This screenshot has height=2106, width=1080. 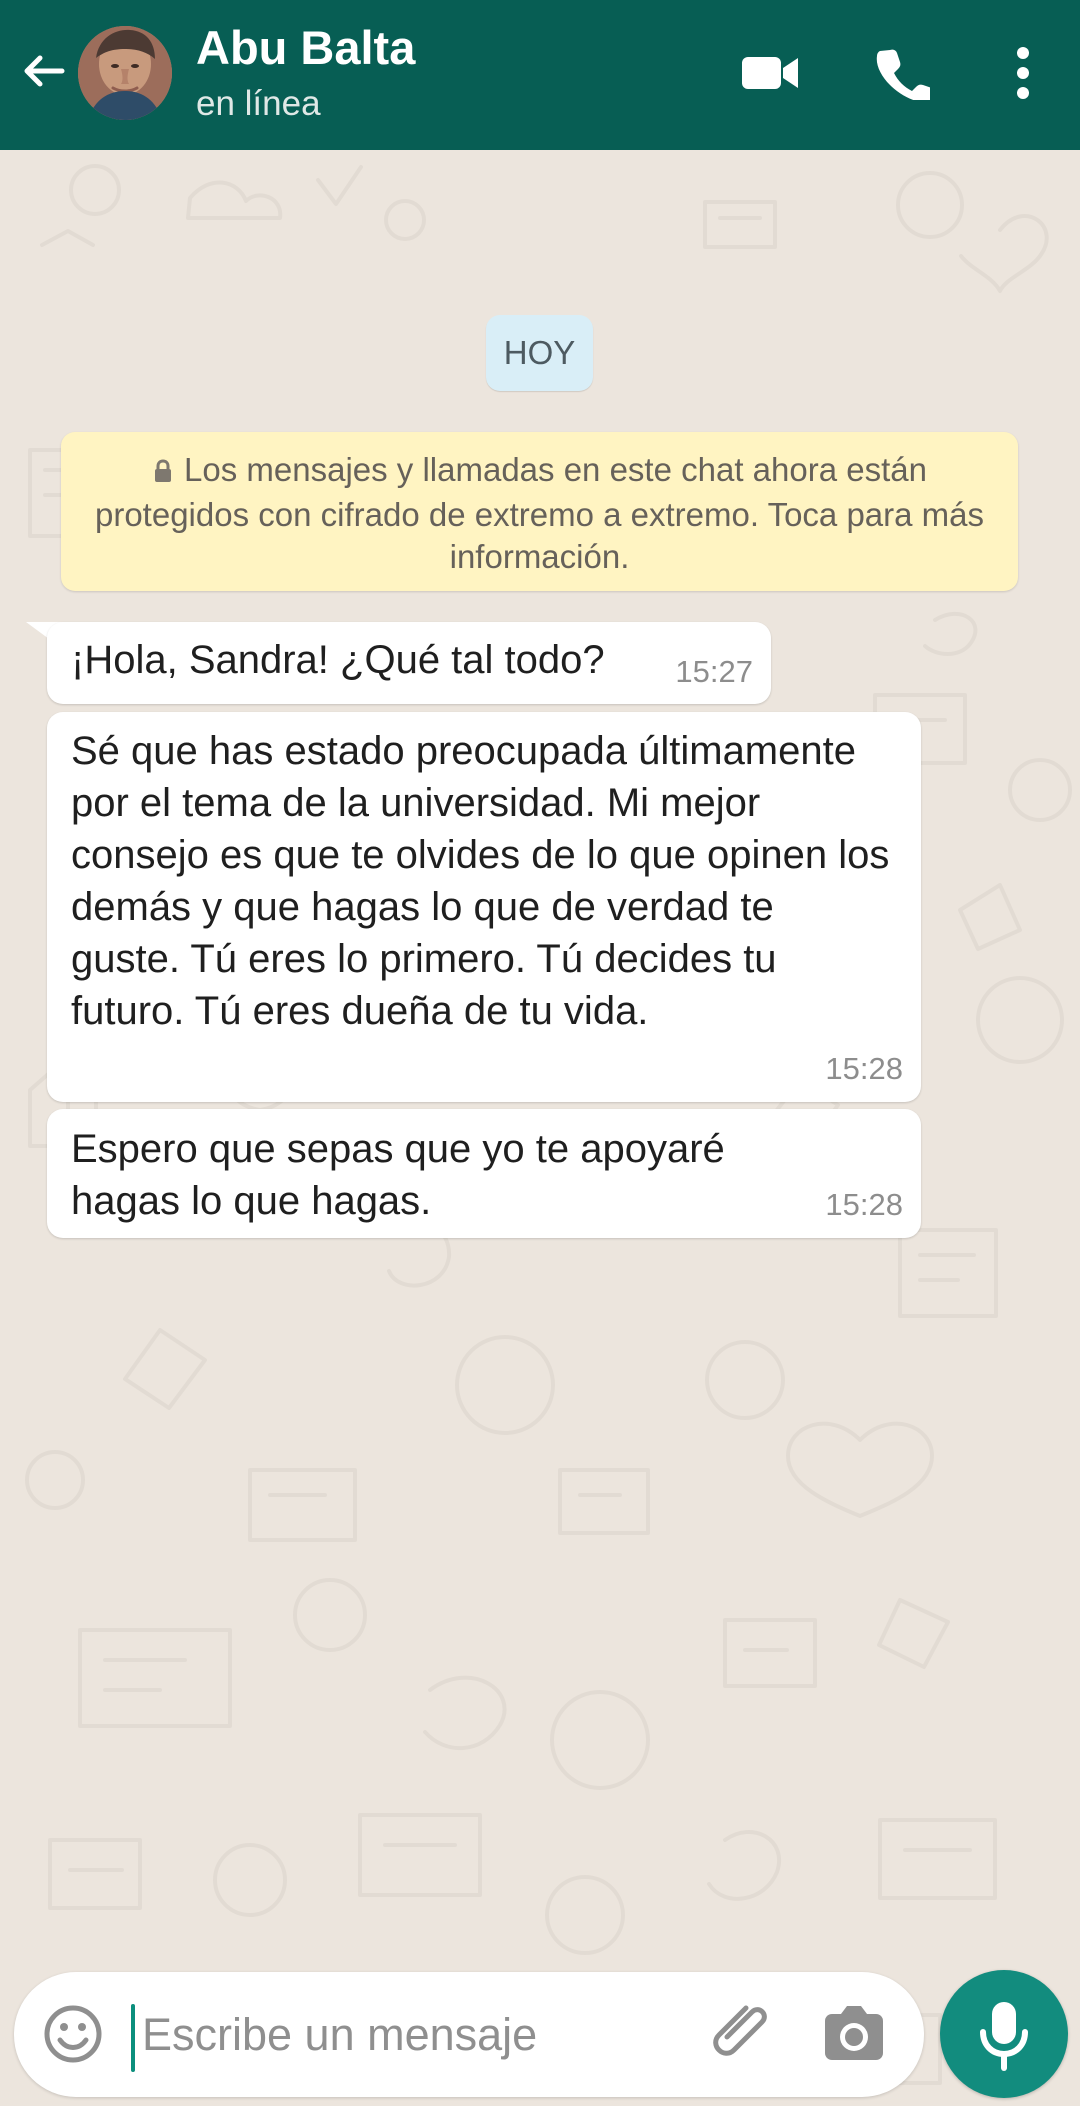 I want to click on back-arrow-icon, so click(x=44, y=71).